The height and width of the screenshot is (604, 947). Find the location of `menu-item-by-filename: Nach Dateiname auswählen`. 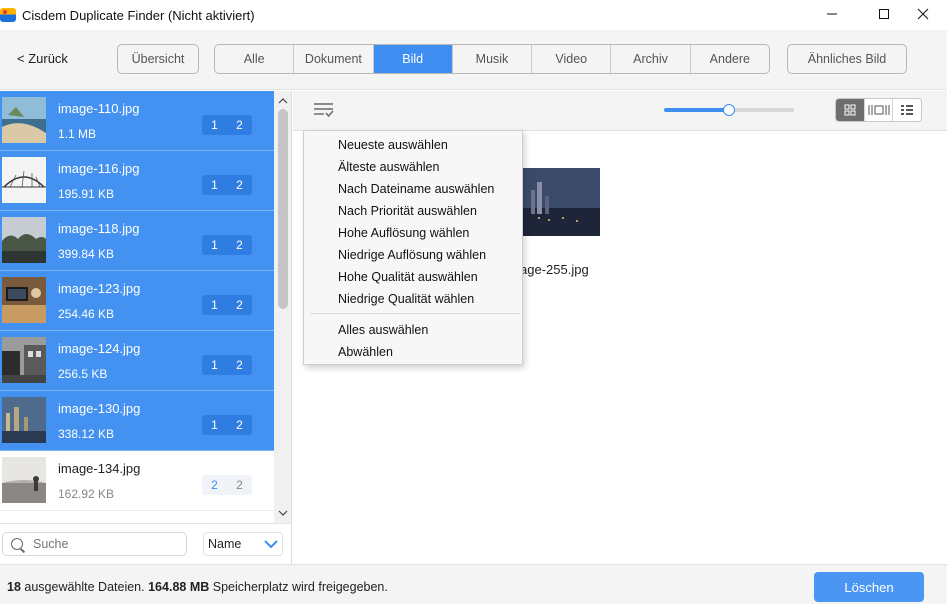

menu-item-by-filename: Nach Dateiname auswählen is located at coordinates (416, 189).